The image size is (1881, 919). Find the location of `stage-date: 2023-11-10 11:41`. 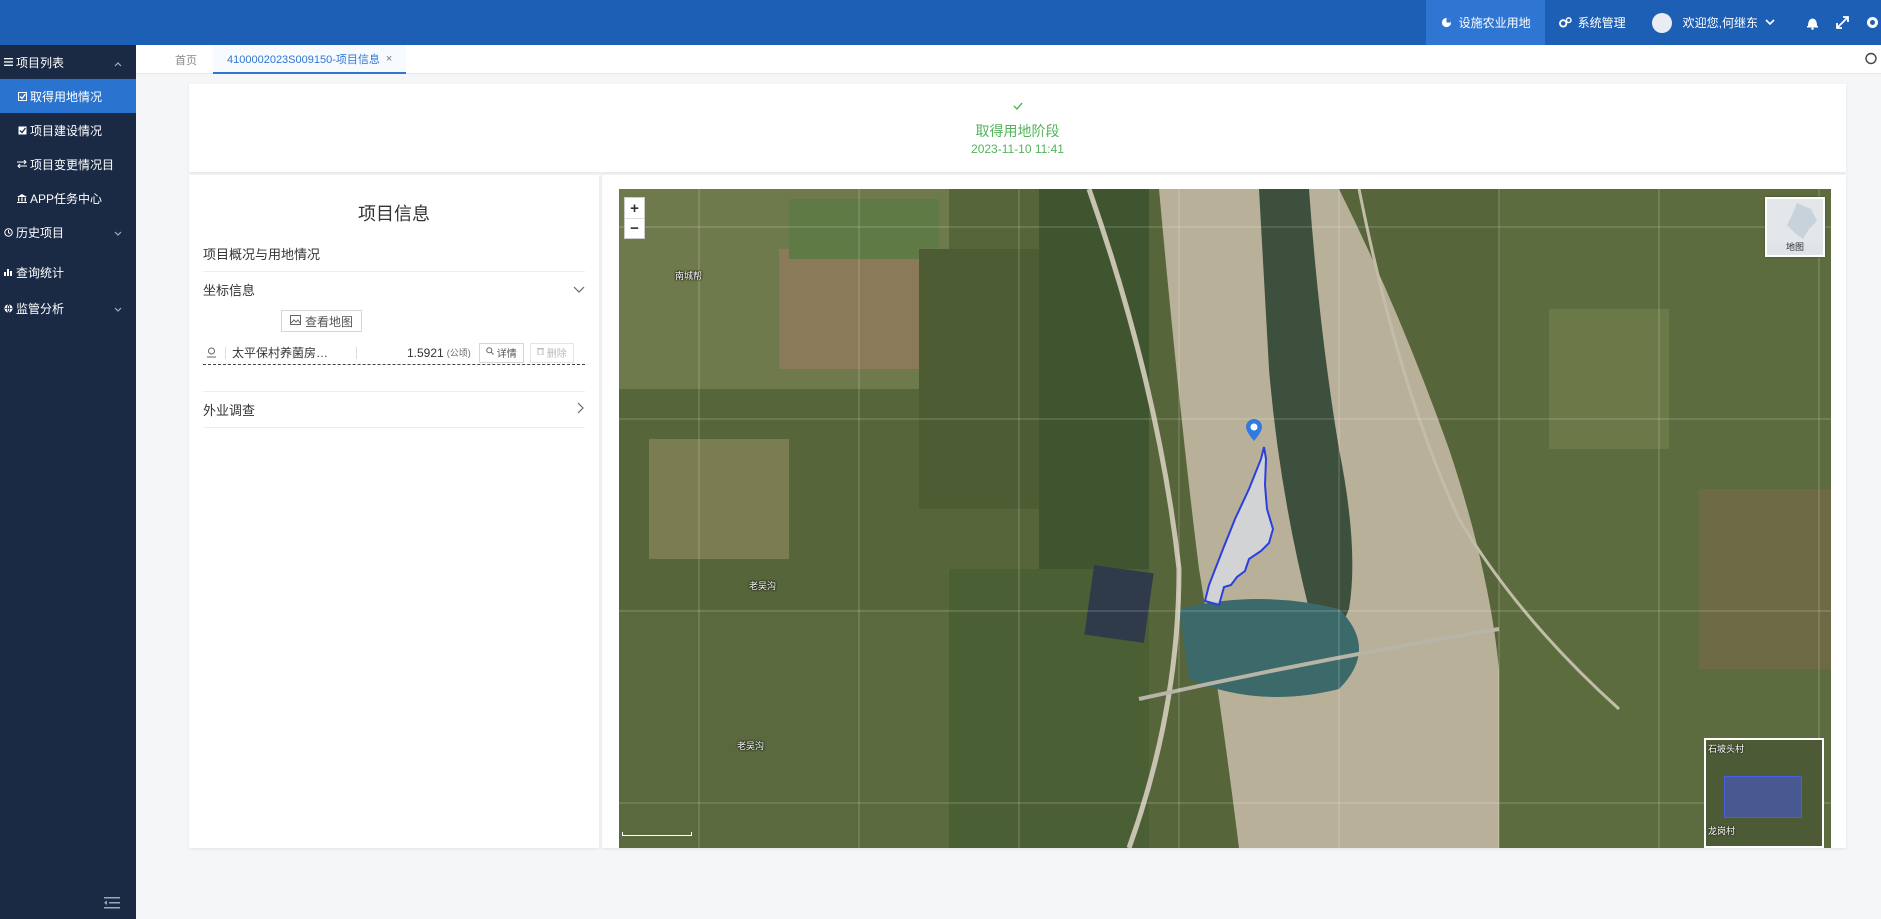

stage-date: 2023-11-10 11:41 is located at coordinates (1017, 149).